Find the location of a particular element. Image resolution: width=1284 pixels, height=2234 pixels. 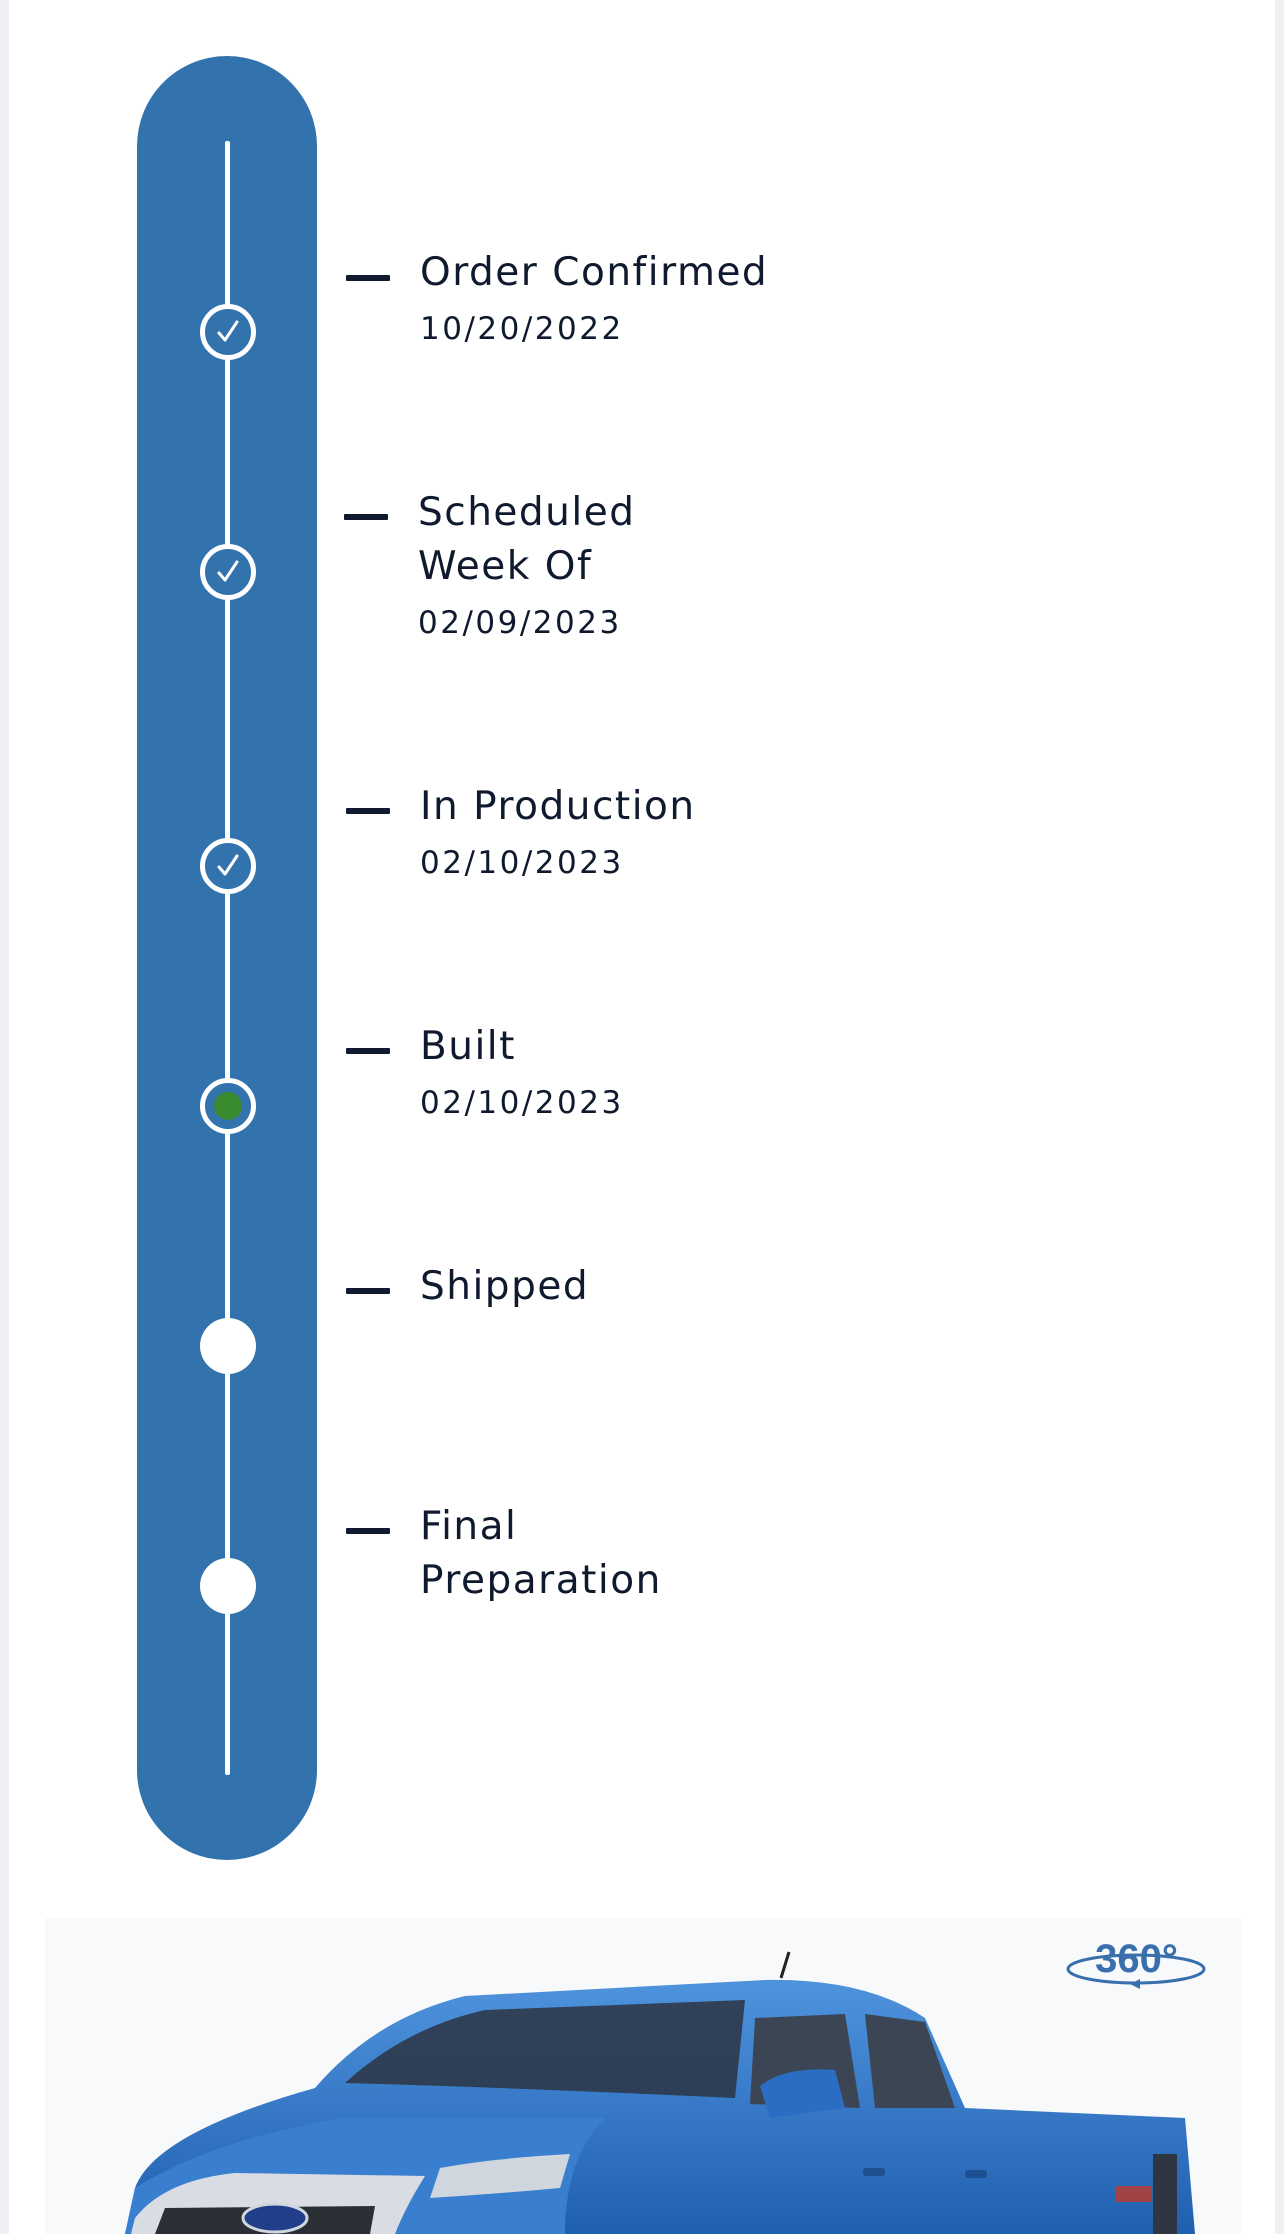

step-date: 10/20/2022 is located at coordinates (522, 329).